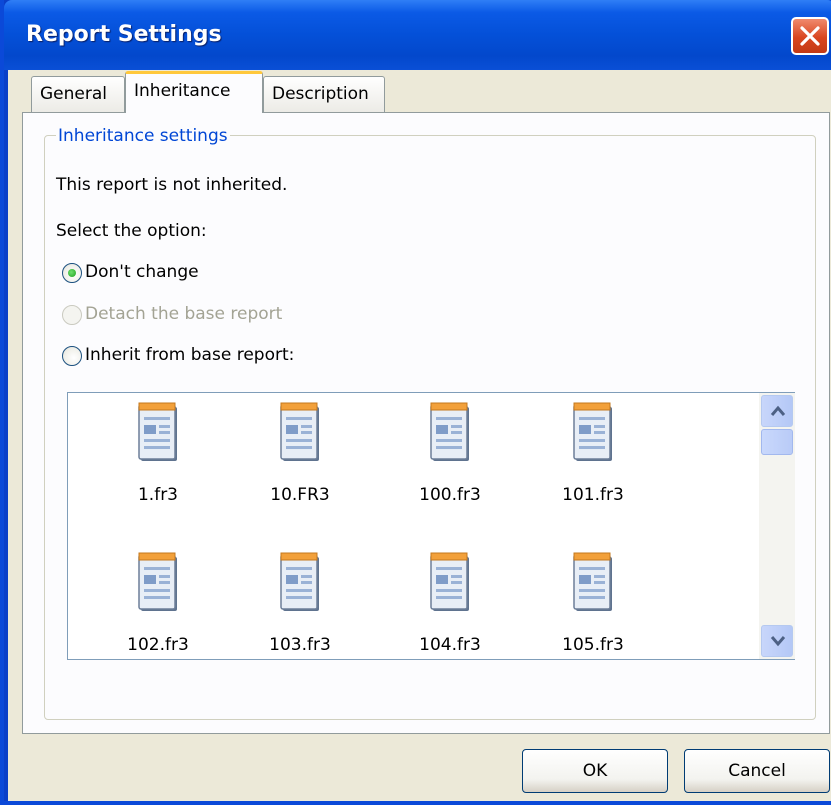 The image size is (831, 805). I want to click on chevron-up-icon, so click(778, 410).